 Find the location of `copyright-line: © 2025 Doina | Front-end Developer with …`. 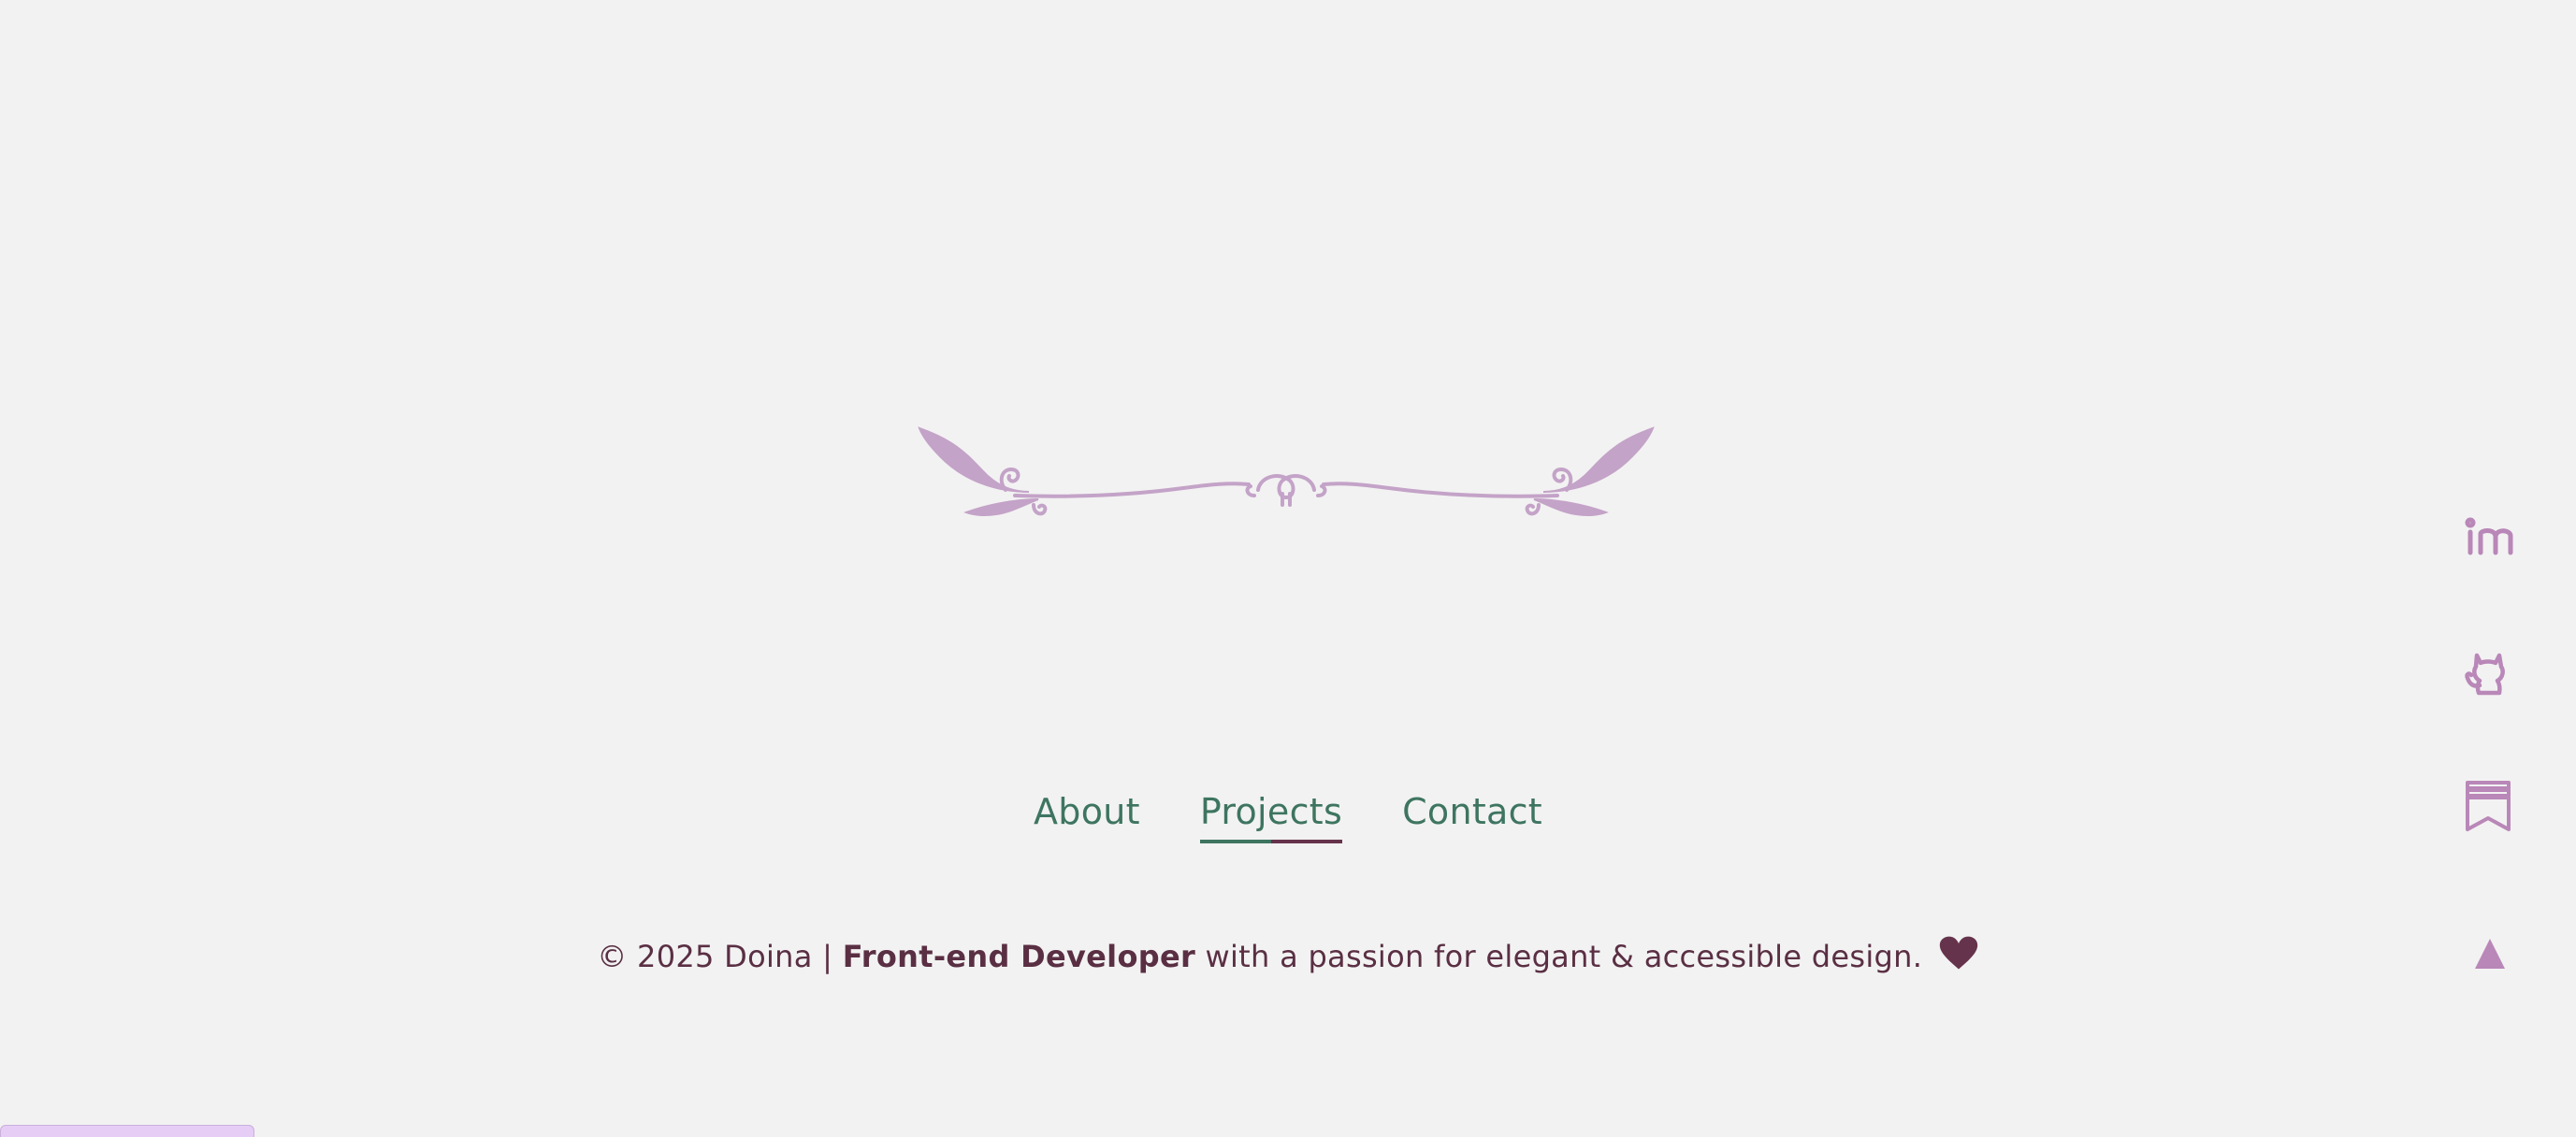

copyright-line: © 2025 Doina | Front-end Developer with … is located at coordinates (1288, 957).